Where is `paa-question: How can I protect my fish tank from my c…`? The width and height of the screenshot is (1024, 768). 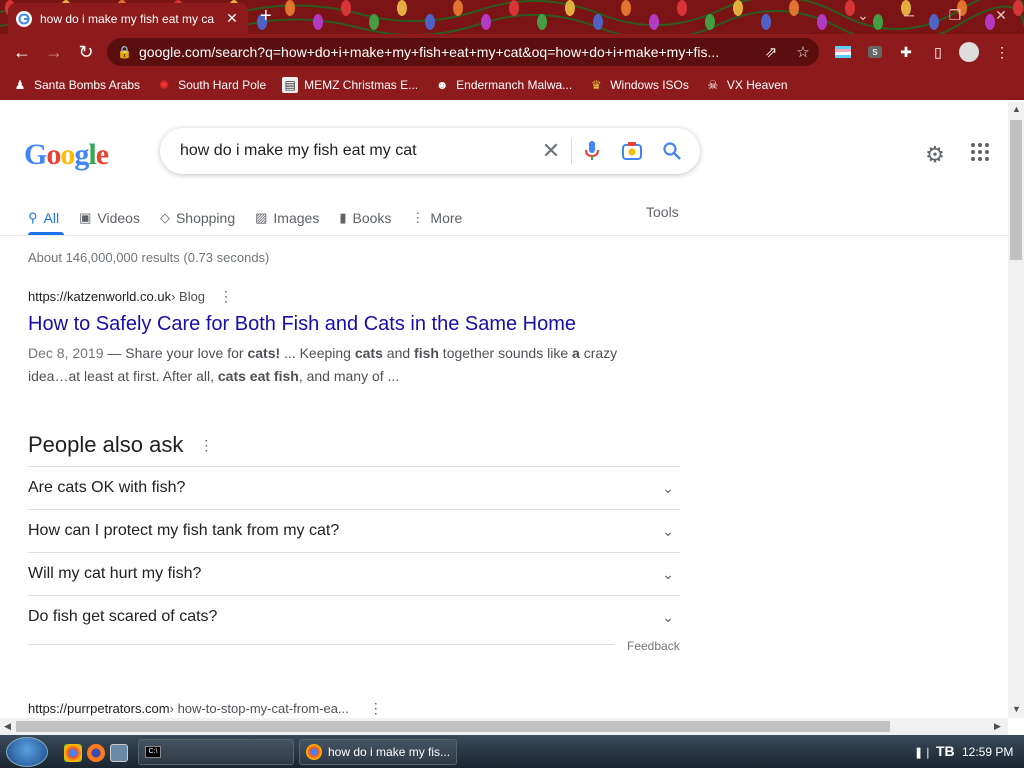 paa-question: How can I protect my fish tank from my c… is located at coordinates (354, 530).